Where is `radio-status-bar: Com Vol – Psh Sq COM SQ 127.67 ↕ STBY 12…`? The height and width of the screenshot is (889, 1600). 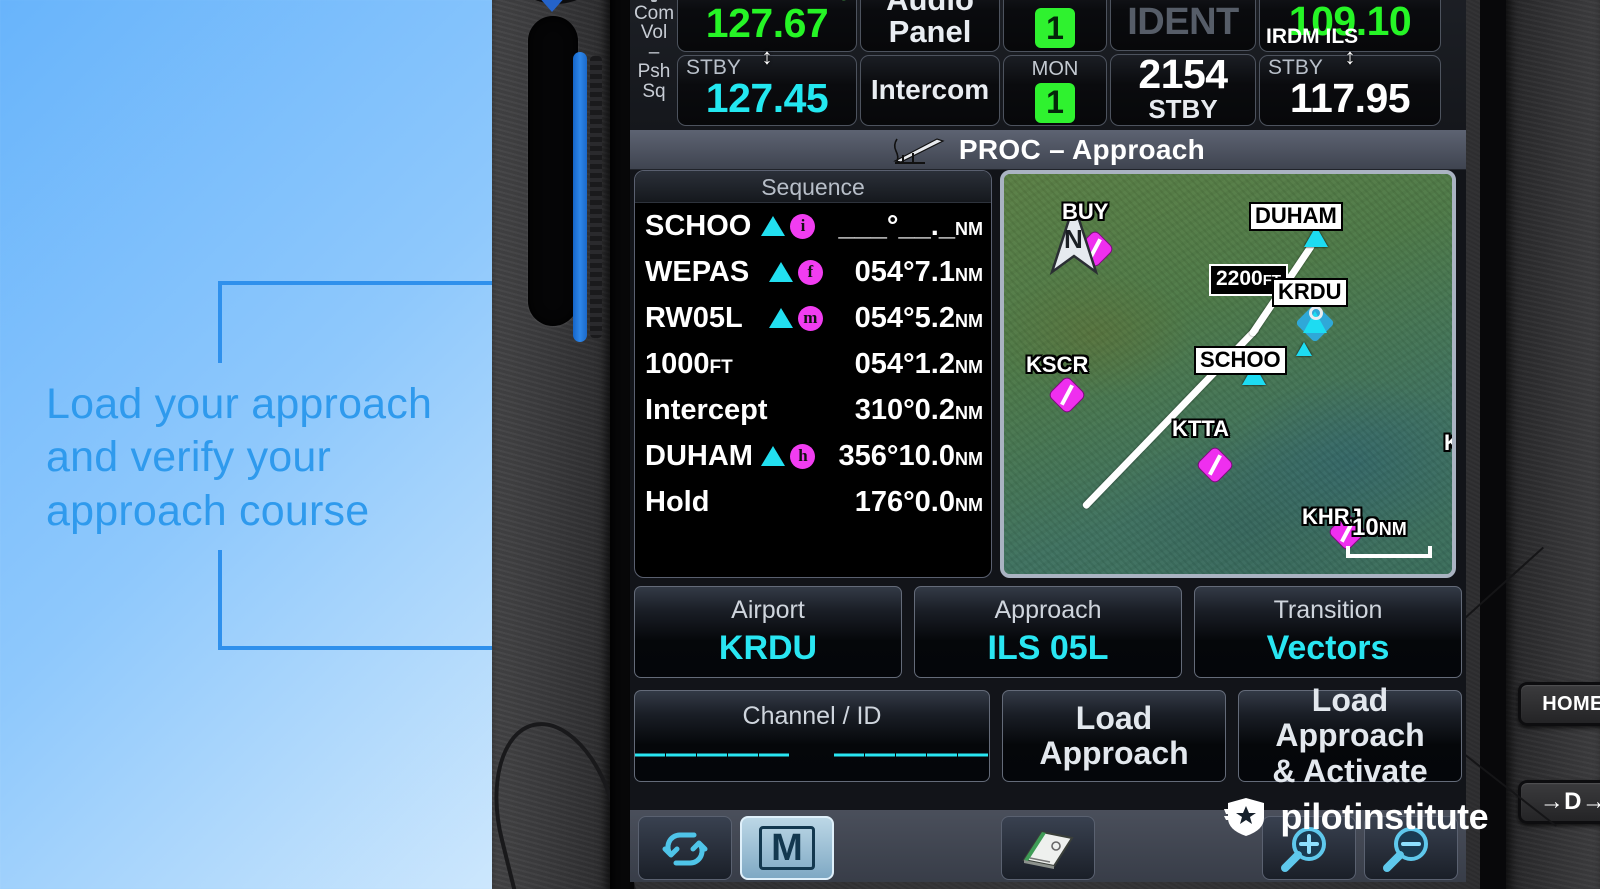
radio-status-bar: Com Vol – Psh Sq COM SQ 127.67 ↕ STBY 12… is located at coordinates (1048, 65).